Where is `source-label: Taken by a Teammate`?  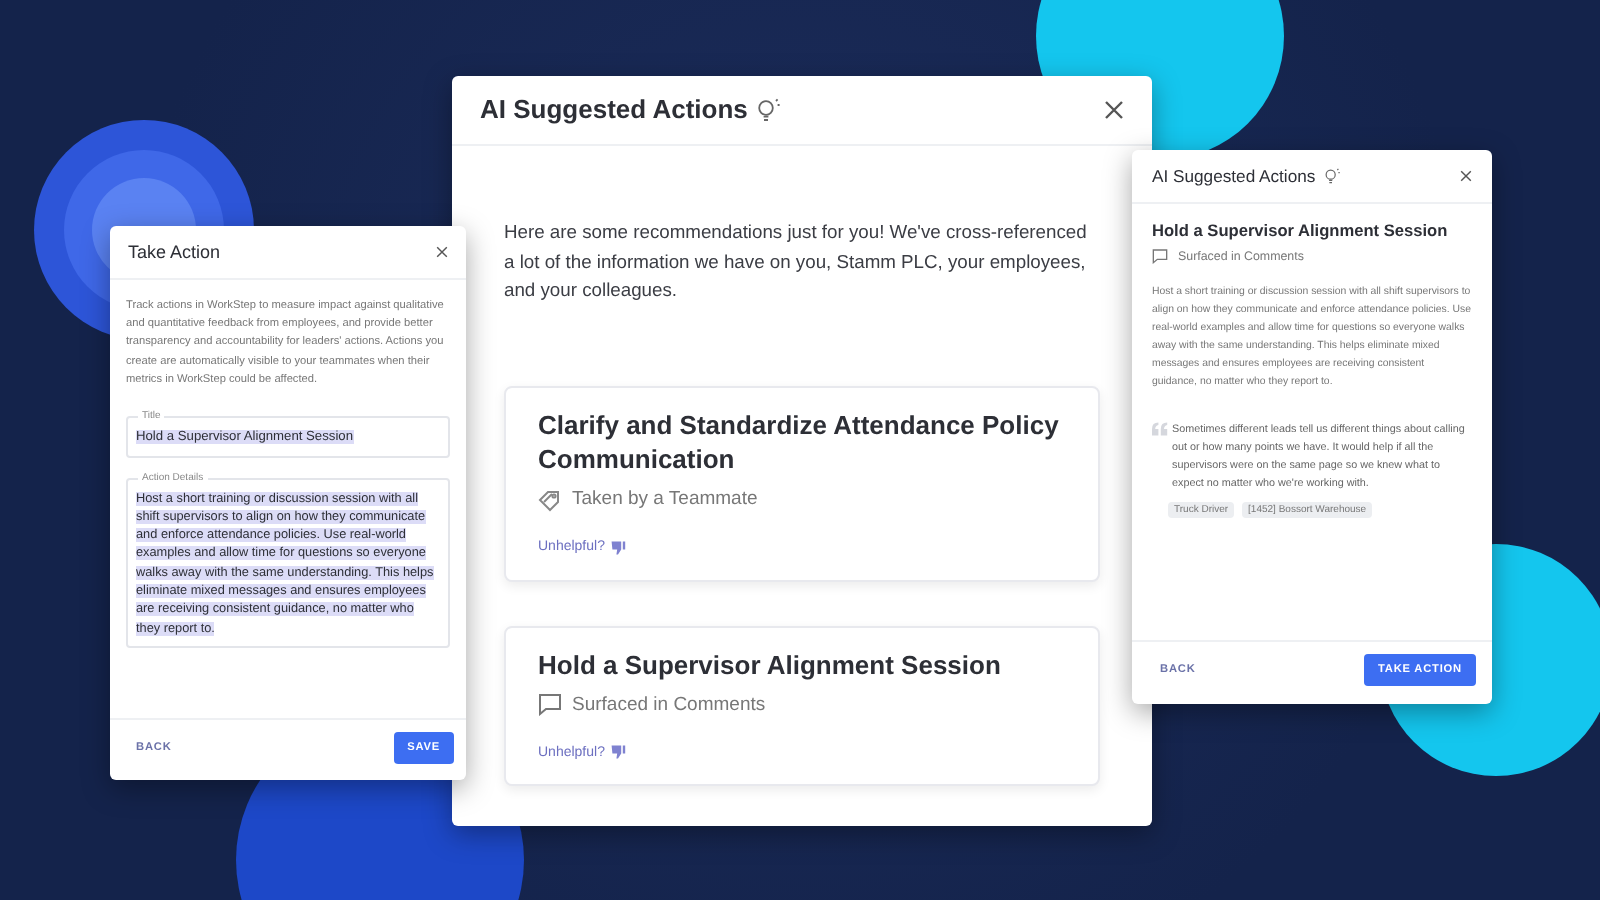 source-label: Taken by a Teammate is located at coordinates (665, 499).